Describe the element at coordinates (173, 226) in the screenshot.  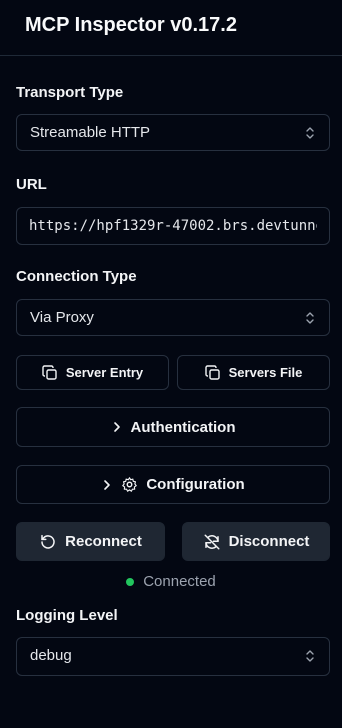
I see `url-input` at that location.